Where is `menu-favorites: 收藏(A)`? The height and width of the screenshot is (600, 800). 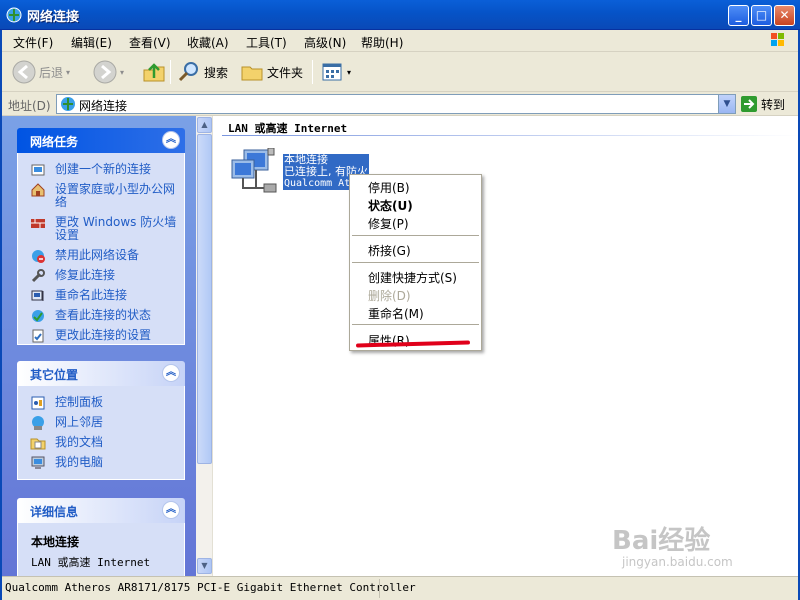 menu-favorites: 收藏(A) is located at coordinates (208, 42).